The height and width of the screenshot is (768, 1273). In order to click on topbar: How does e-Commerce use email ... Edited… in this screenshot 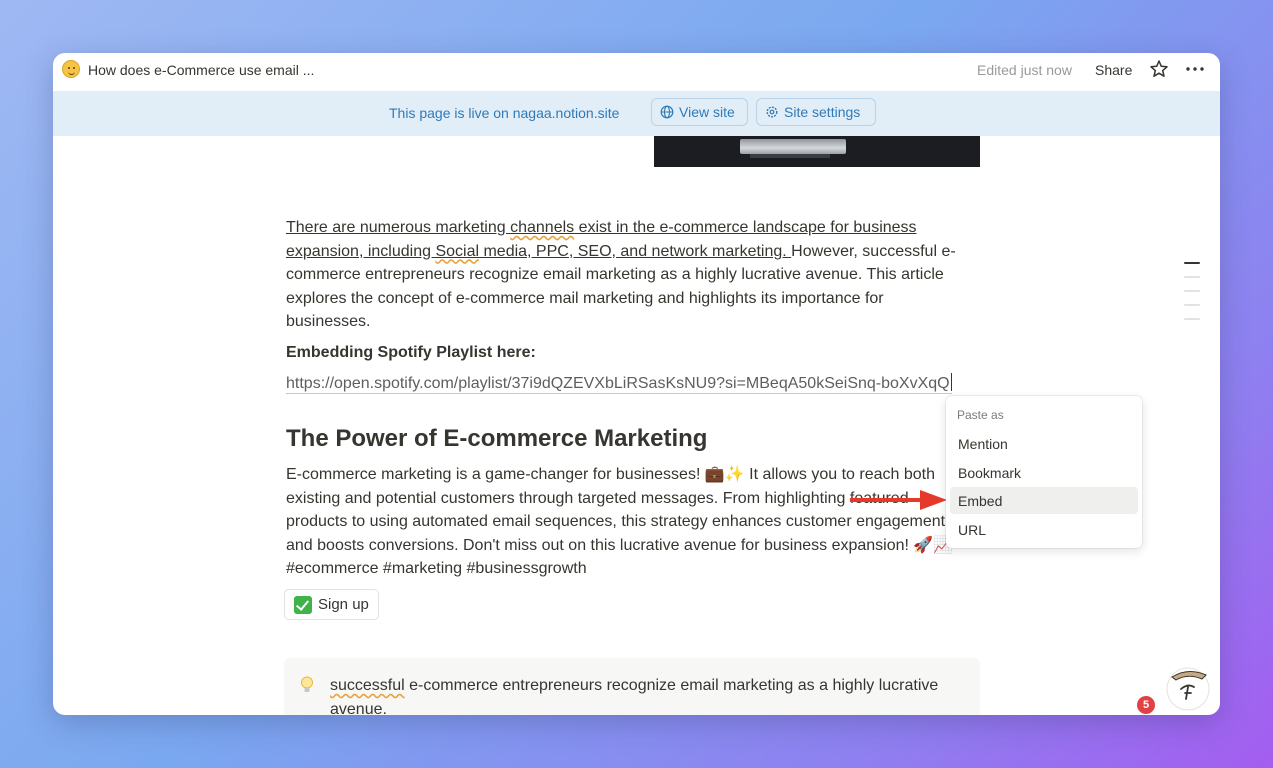, I will do `click(636, 72)`.